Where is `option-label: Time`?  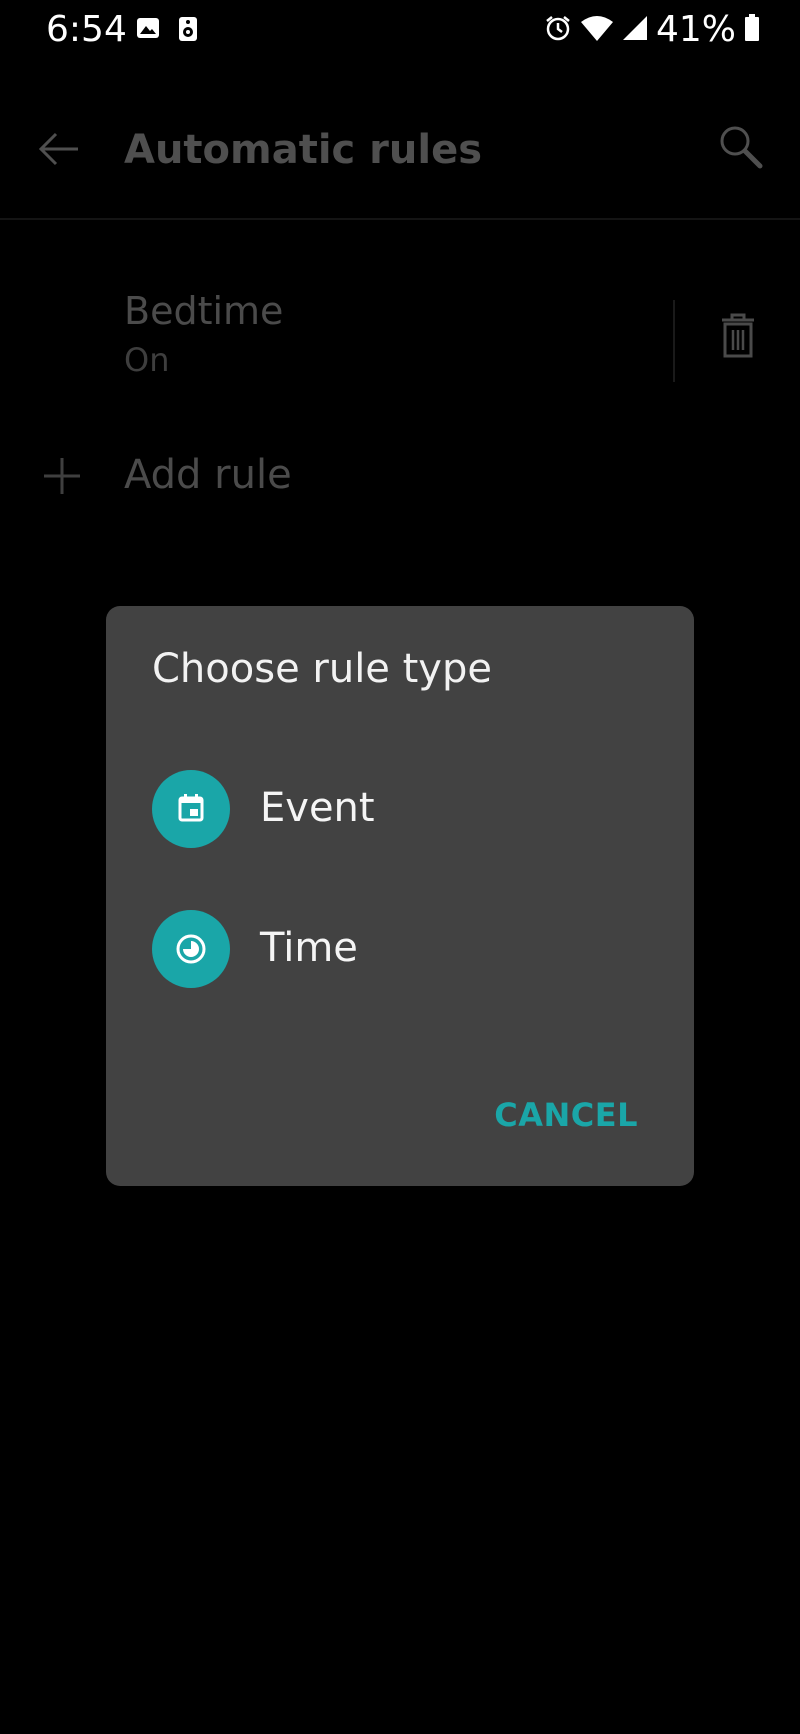 option-label: Time is located at coordinates (309, 948).